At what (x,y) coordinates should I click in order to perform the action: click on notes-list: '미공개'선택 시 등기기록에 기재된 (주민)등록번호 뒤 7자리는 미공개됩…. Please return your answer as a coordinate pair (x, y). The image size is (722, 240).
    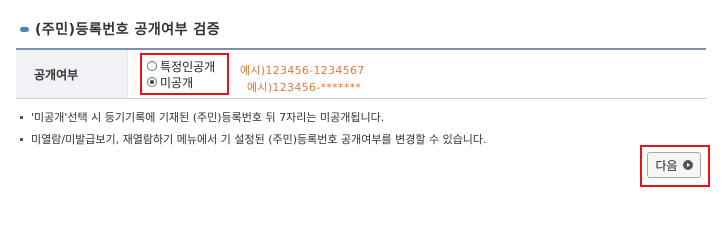
    Looking at the image, I should click on (253, 128).